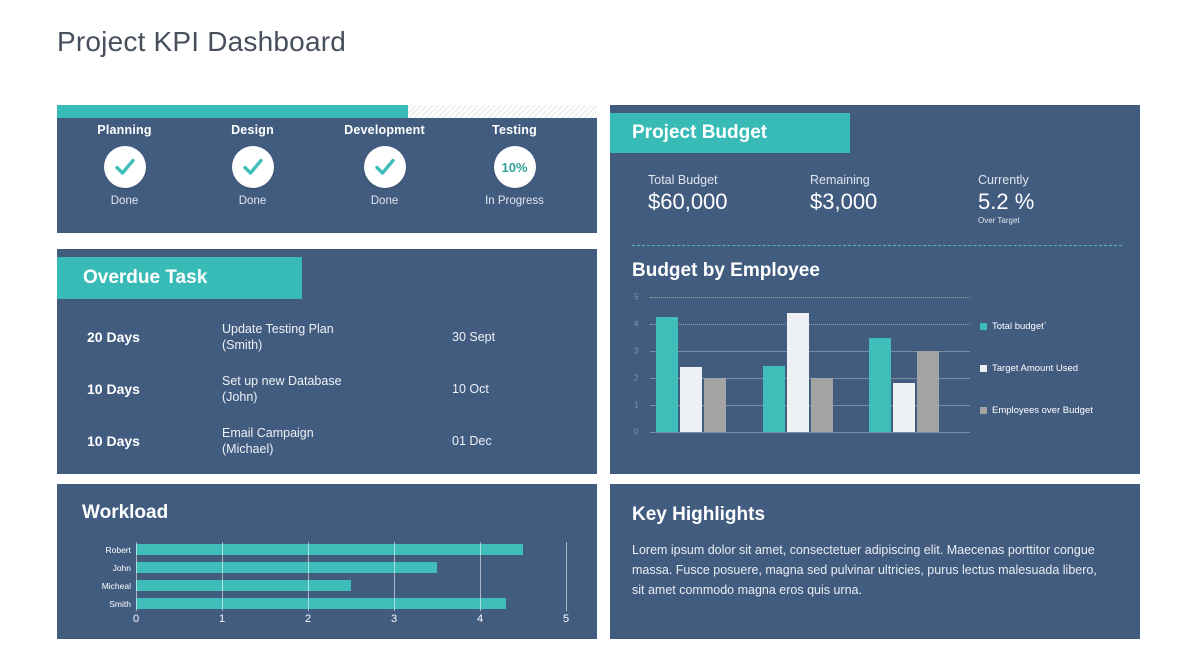  What do you see at coordinates (566, 619) in the screenshot?
I see `x-axis-tick-label: 5` at bounding box center [566, 619].